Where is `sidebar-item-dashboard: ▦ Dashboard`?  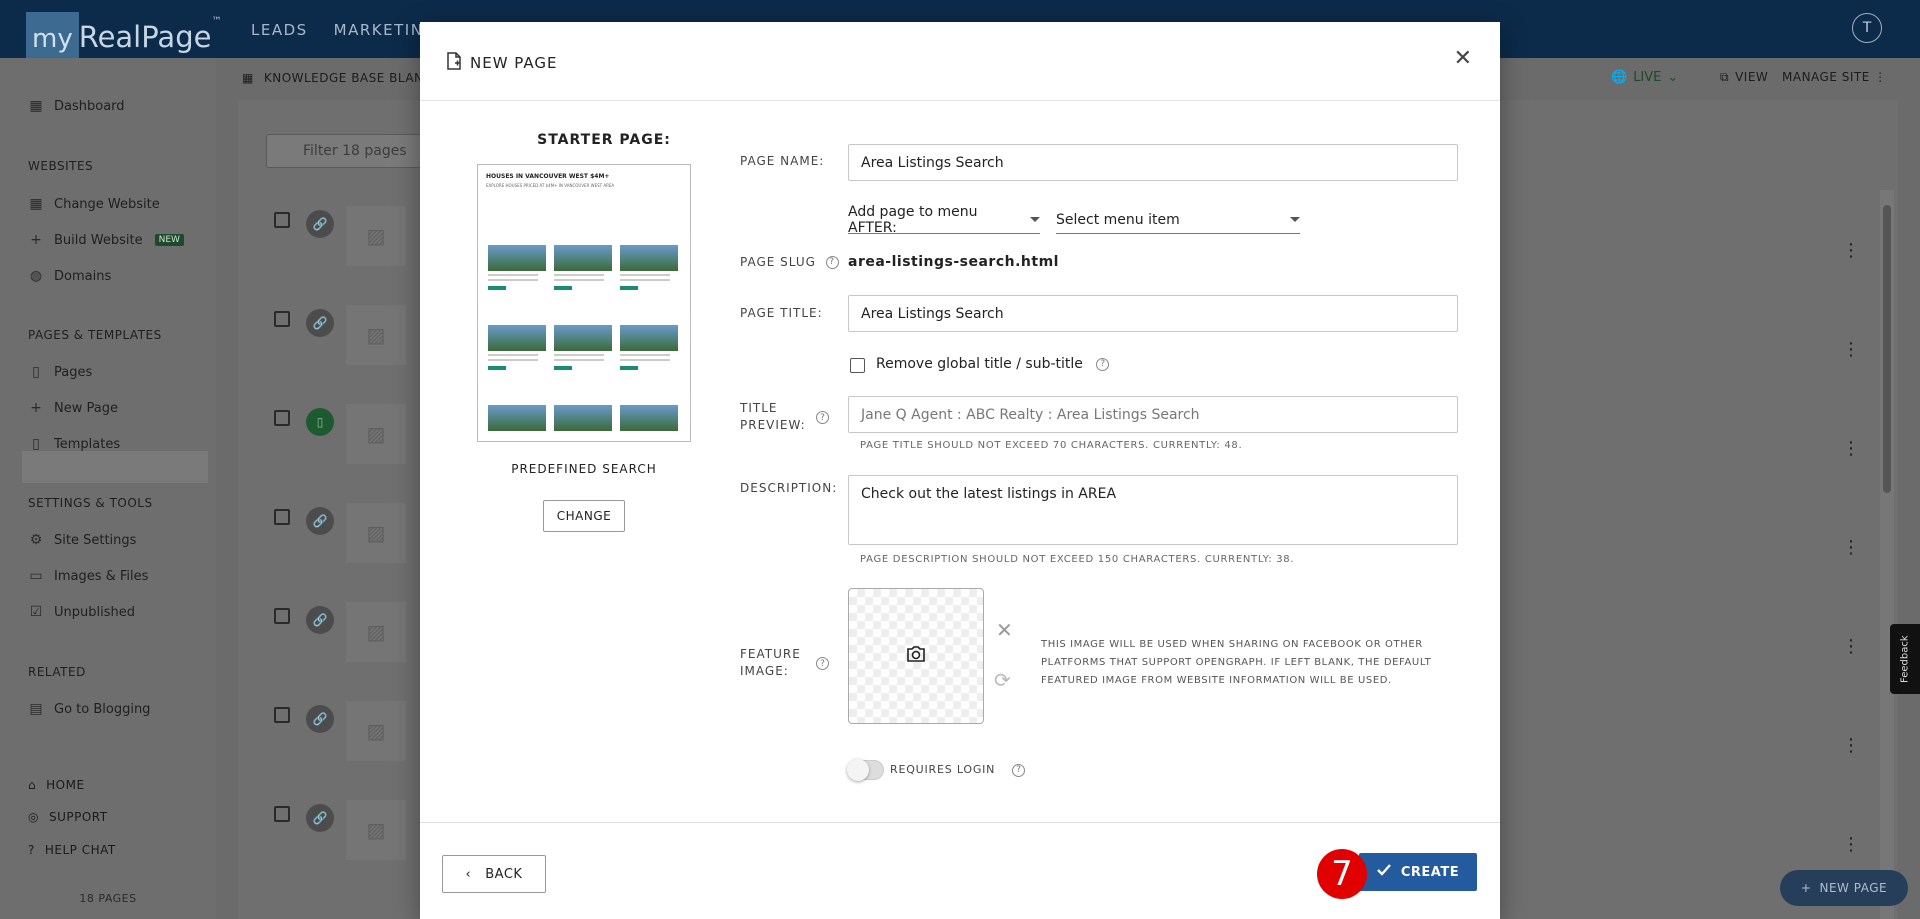 sidebar-item-dashboard: ▦ Dashboard is located at coordinates (76, 106).